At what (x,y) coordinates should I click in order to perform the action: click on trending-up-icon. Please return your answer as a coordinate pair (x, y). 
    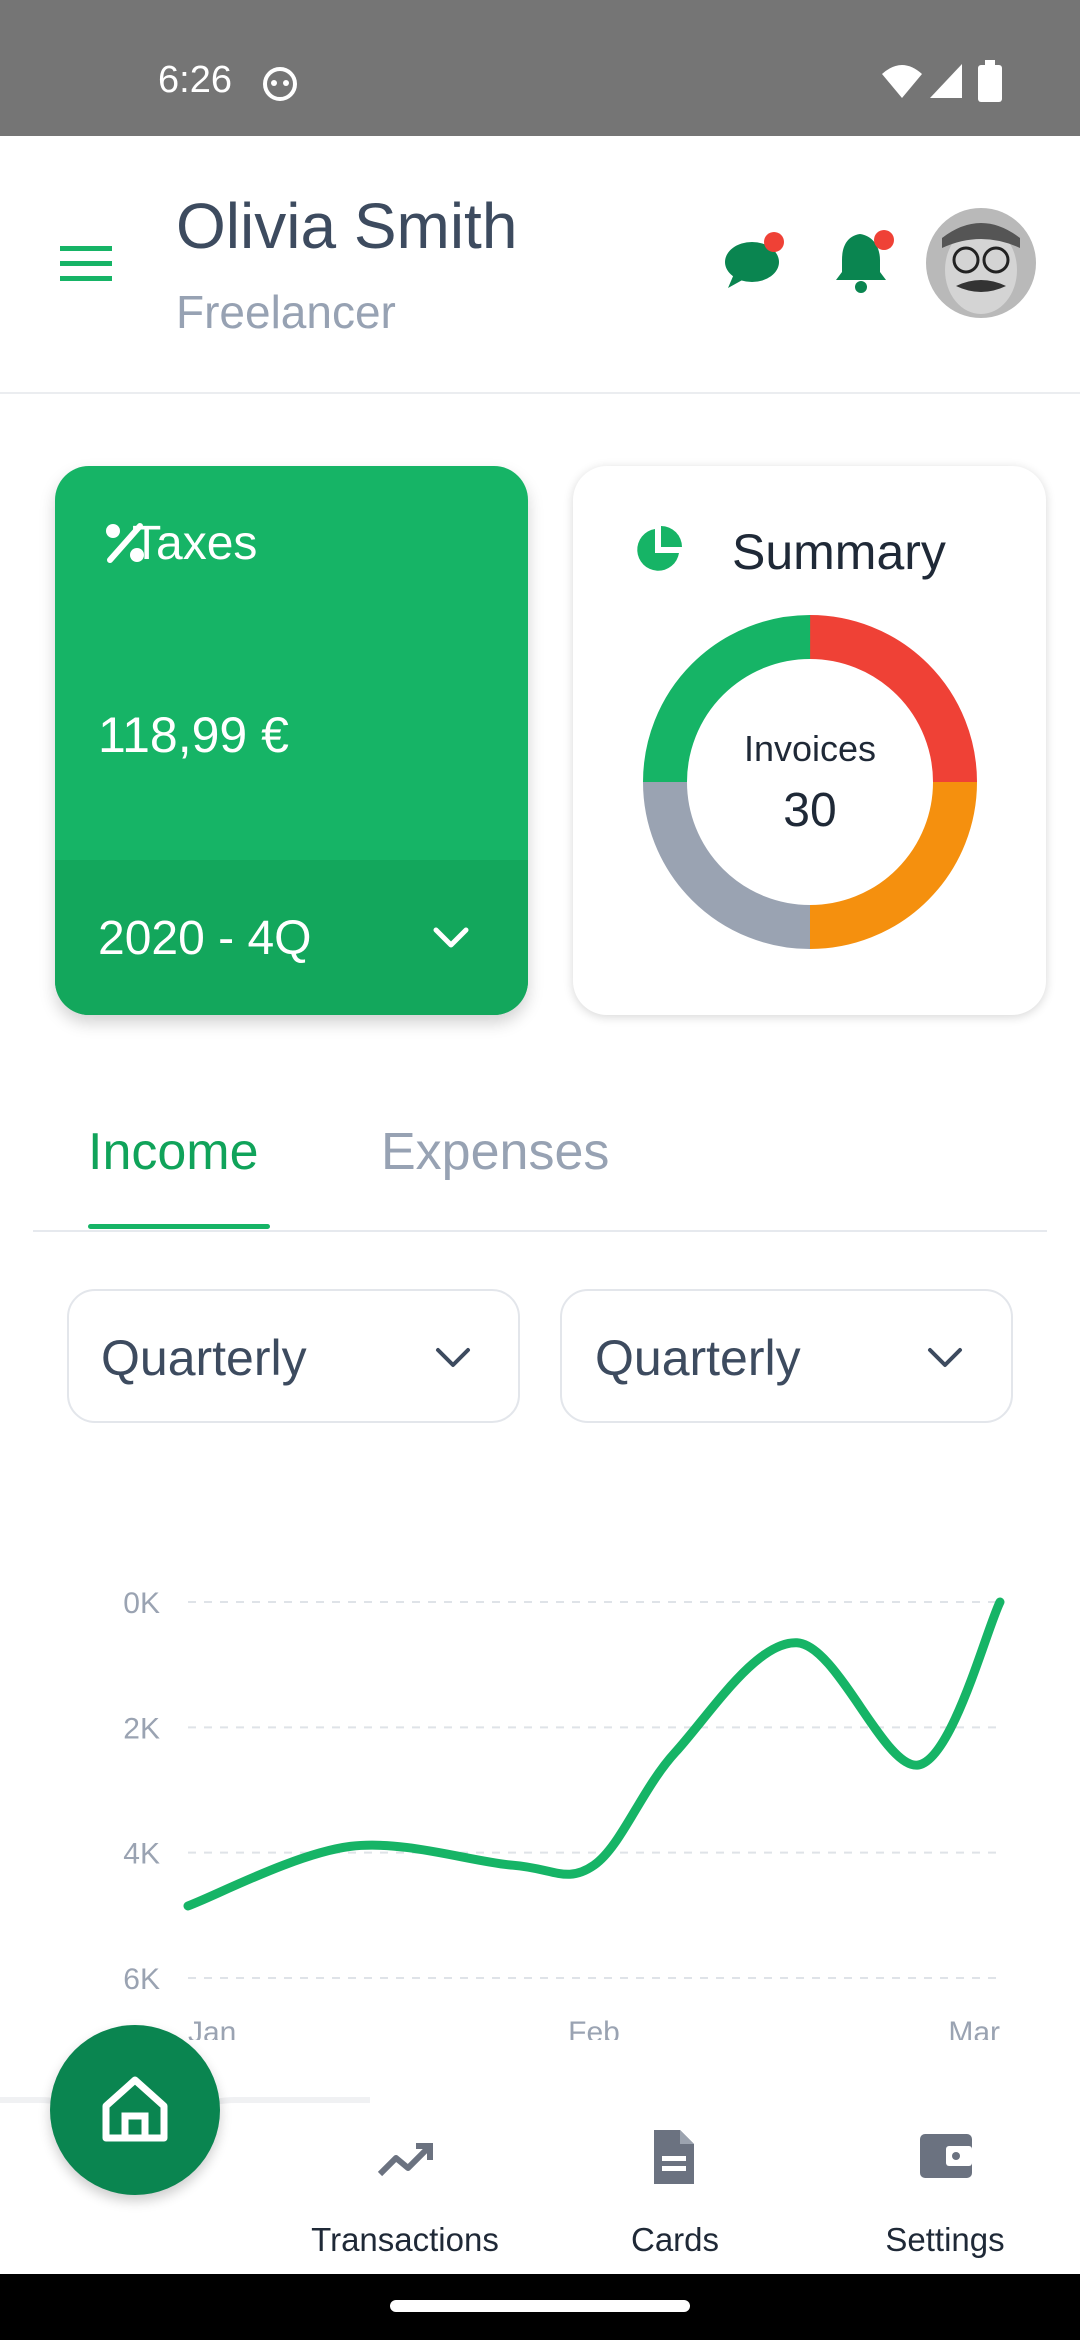
    Looking at the image, I should click on (406, 2160).